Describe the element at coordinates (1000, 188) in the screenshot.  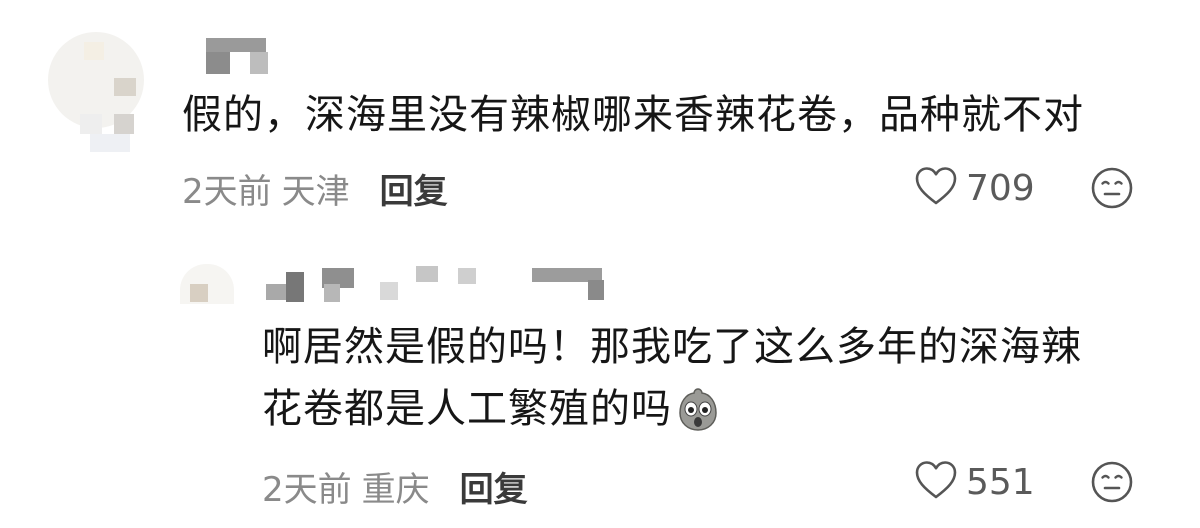
I see `like-count: 709` at that location.